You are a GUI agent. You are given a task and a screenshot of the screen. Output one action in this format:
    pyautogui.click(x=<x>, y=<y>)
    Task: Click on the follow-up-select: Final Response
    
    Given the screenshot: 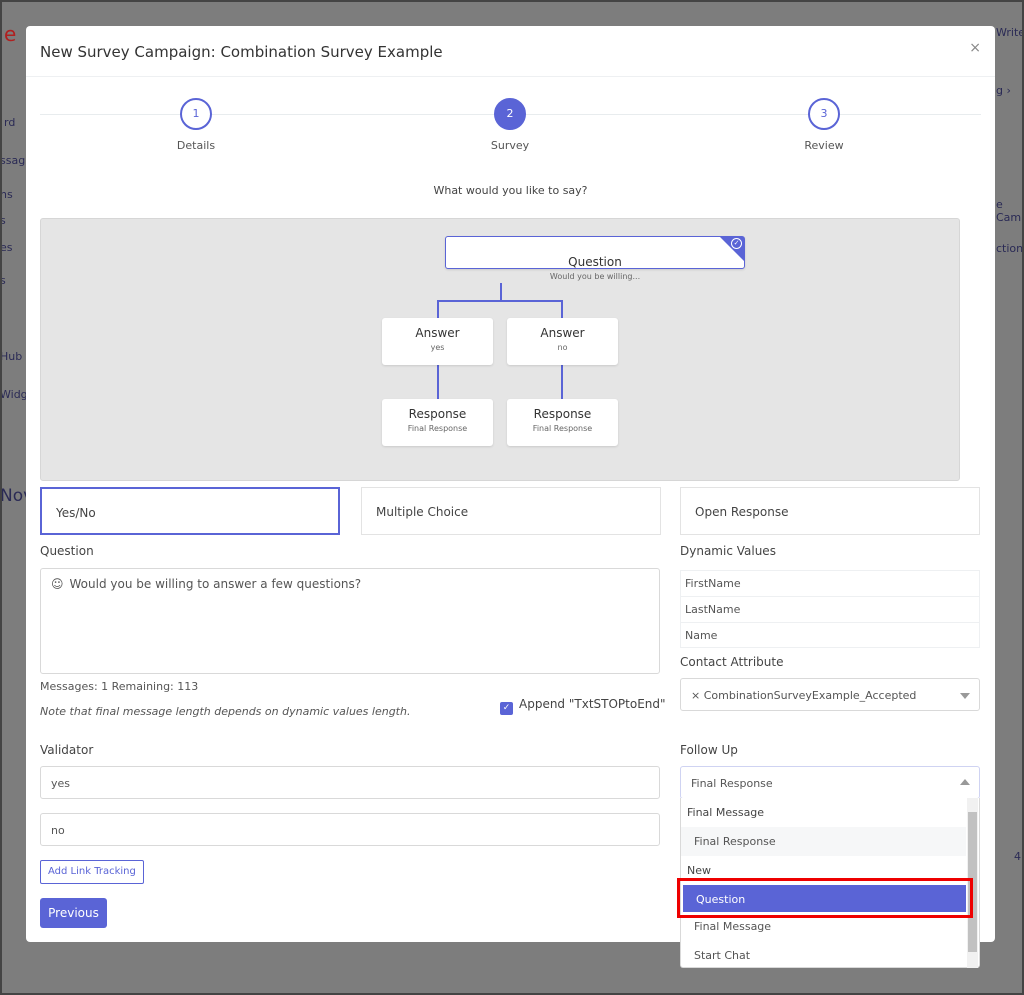 What is the action you would take?
    pyautogui.click(x=830, y=782)
    